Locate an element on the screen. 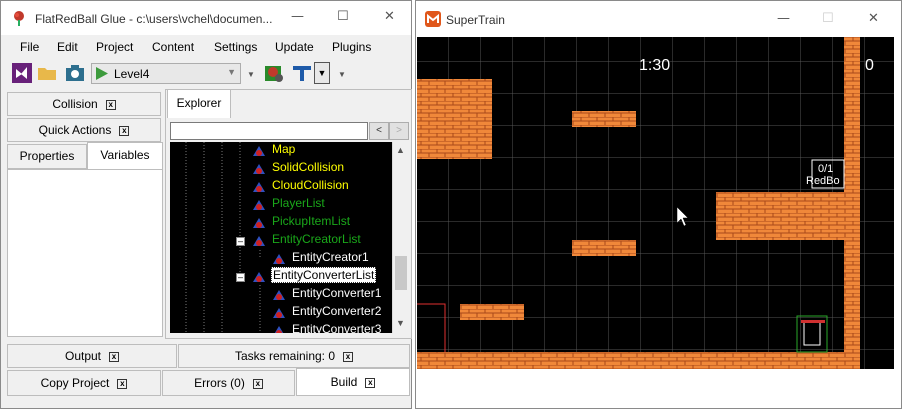 The height and width of the screenshot is (409, 902). tab-errors: Errors (0) x is located at coordinates (228, 383).